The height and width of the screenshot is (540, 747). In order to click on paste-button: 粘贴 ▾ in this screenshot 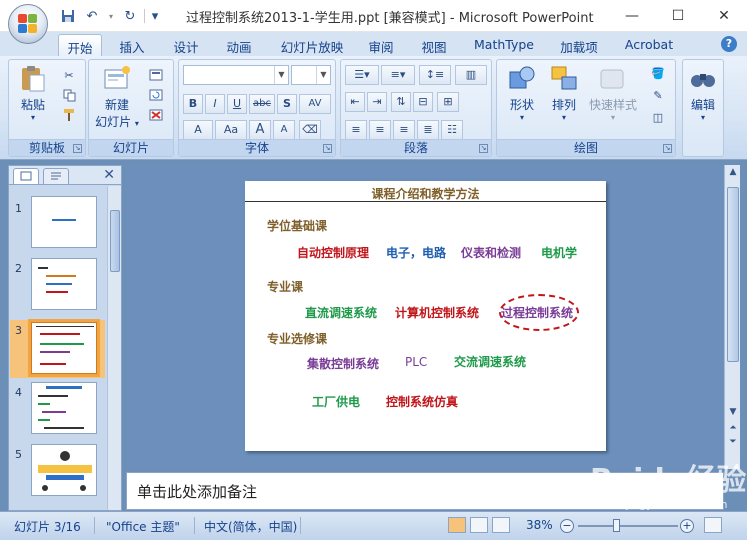, I will do `click(33, 93)`.